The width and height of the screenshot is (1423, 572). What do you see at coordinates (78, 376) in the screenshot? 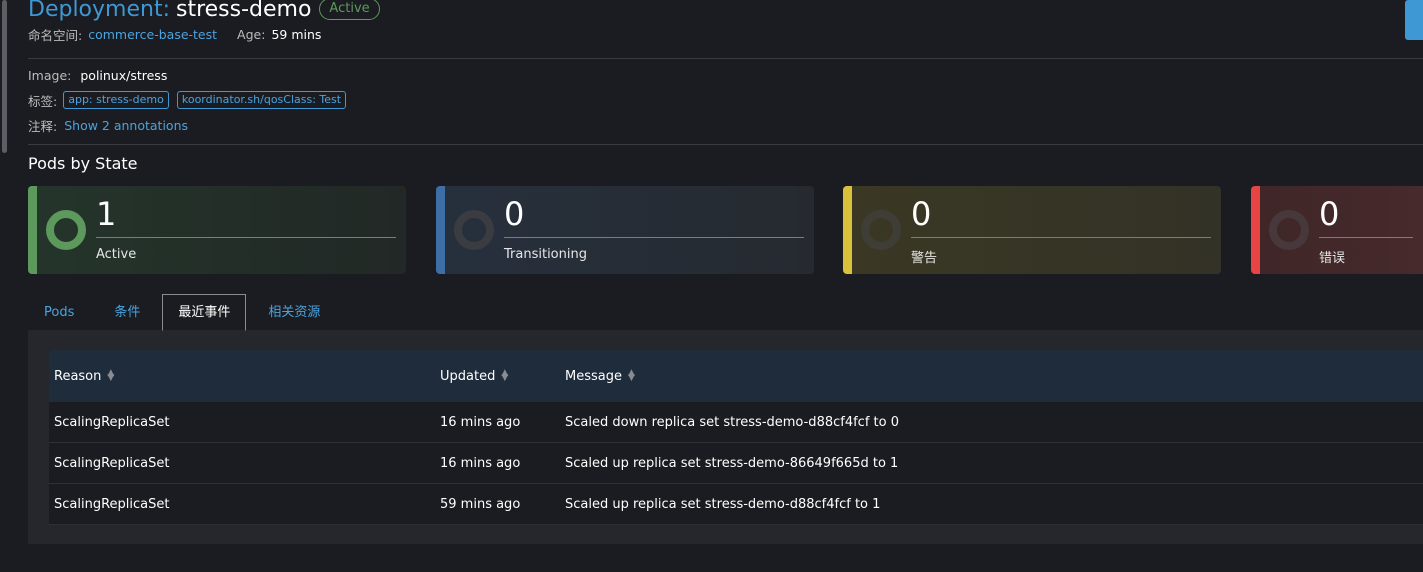
I see `column-label: Reason` at bounding box center [78, 376].